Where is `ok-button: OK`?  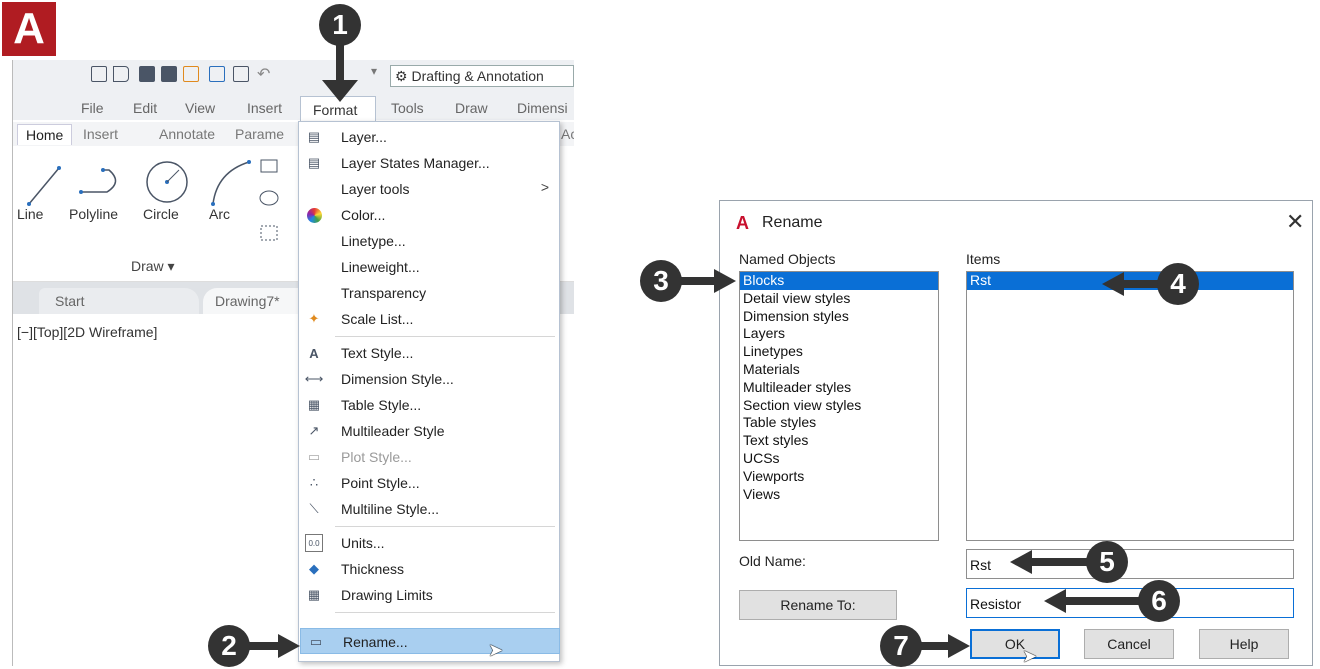 ok-button: OK is located at coordinates (1015, 644).